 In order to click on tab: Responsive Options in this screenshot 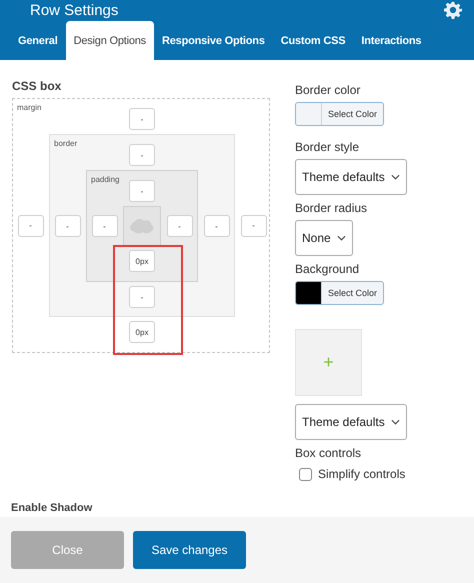, I will do `click(213, 40)`.